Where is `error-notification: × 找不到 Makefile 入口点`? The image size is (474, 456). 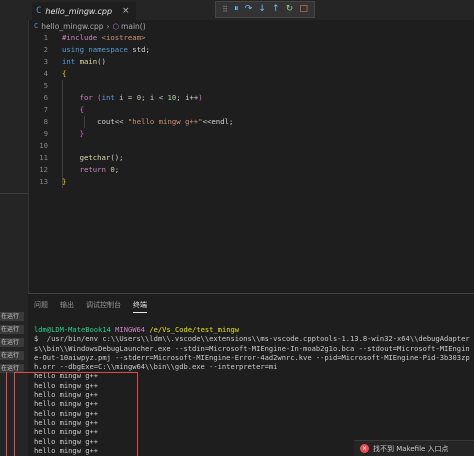
error-notification: × 找不到 Makefile 入口点 is located at coordinates (414, 448).